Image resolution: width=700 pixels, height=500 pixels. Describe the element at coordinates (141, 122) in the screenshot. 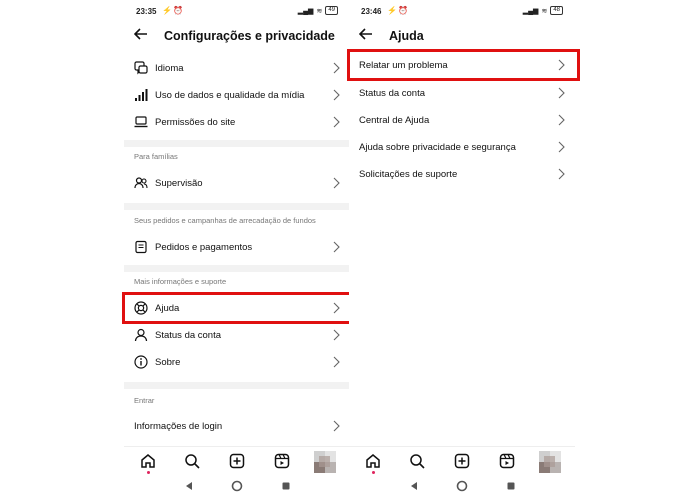

I see `laptop-icon` at that location.